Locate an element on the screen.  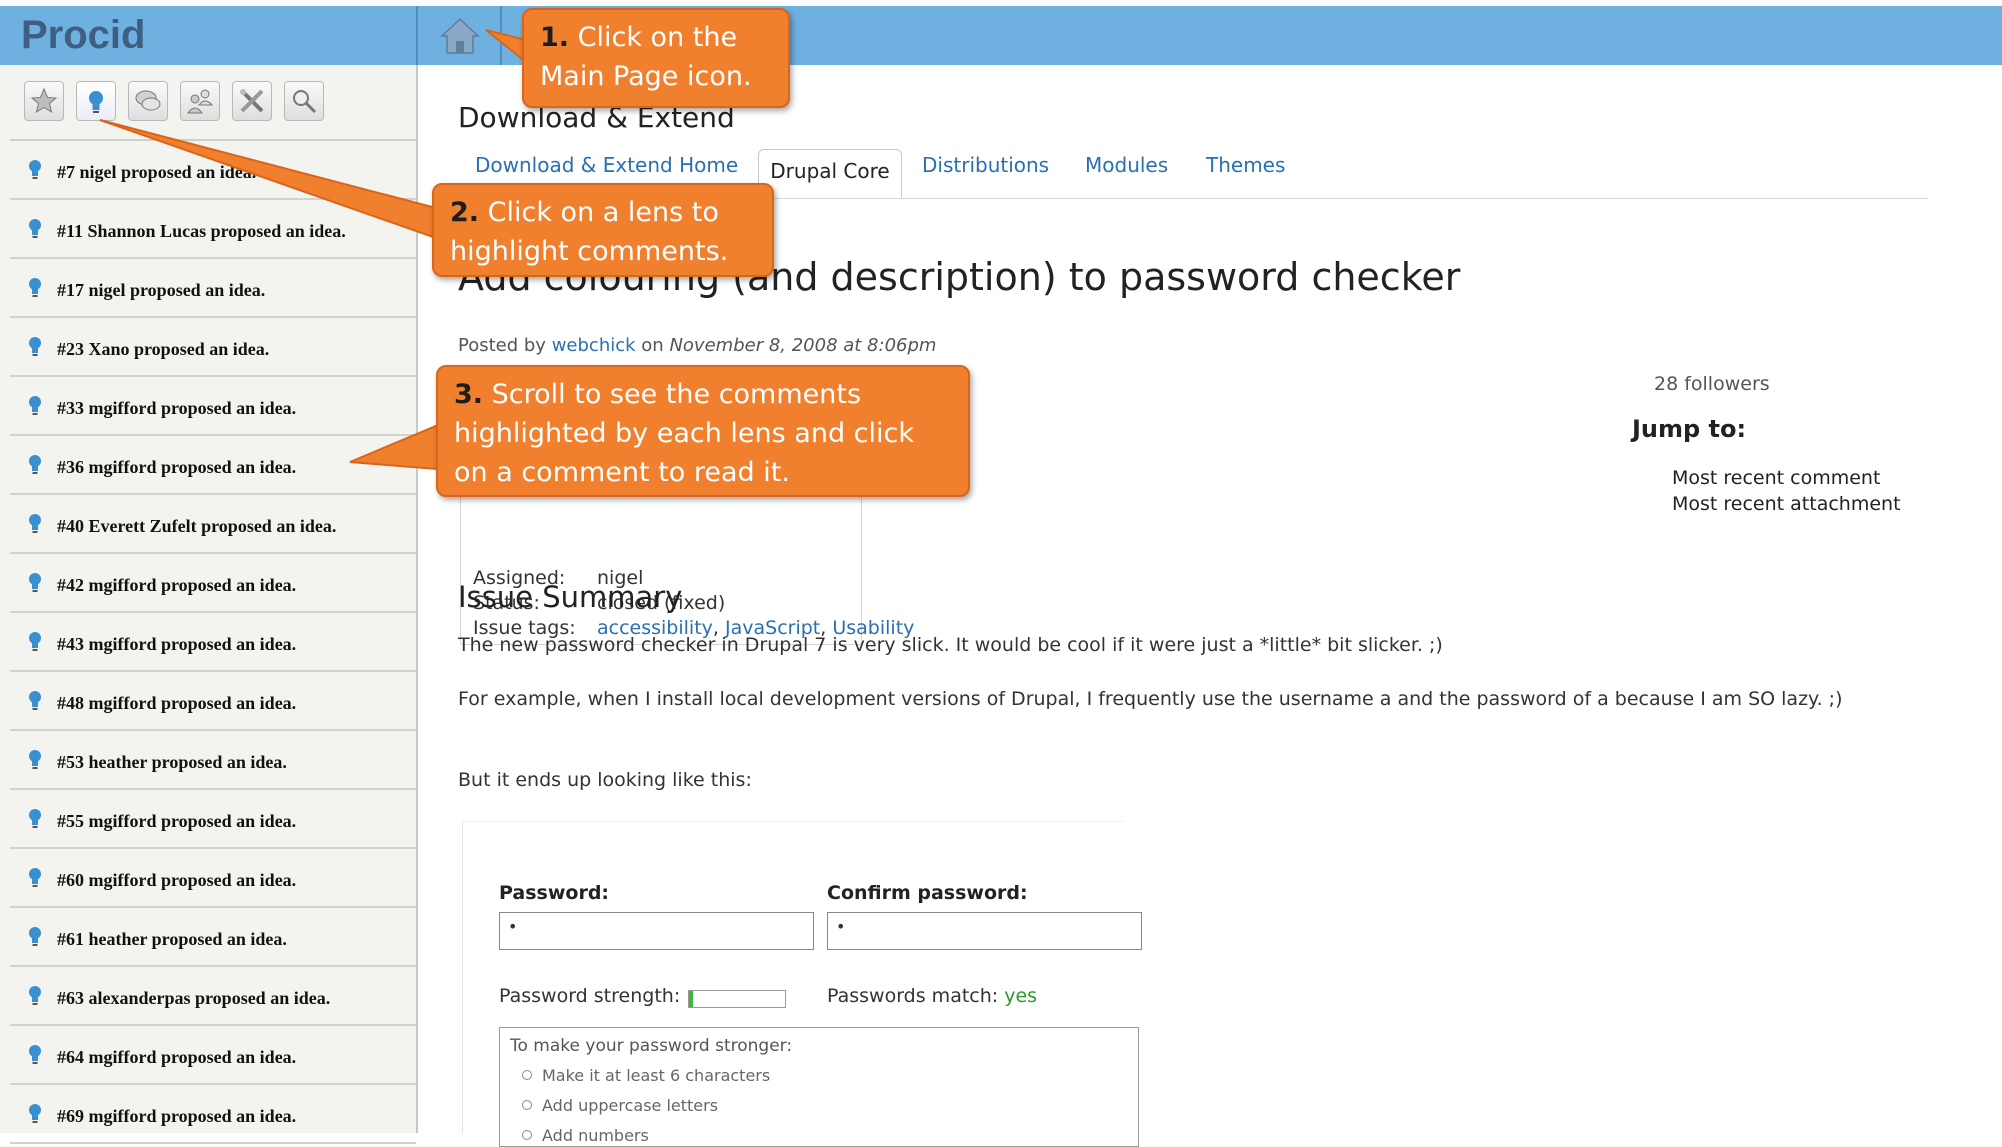
callout-1: 1. Click on the Main Page icon. is located at coordinates (656, 58).